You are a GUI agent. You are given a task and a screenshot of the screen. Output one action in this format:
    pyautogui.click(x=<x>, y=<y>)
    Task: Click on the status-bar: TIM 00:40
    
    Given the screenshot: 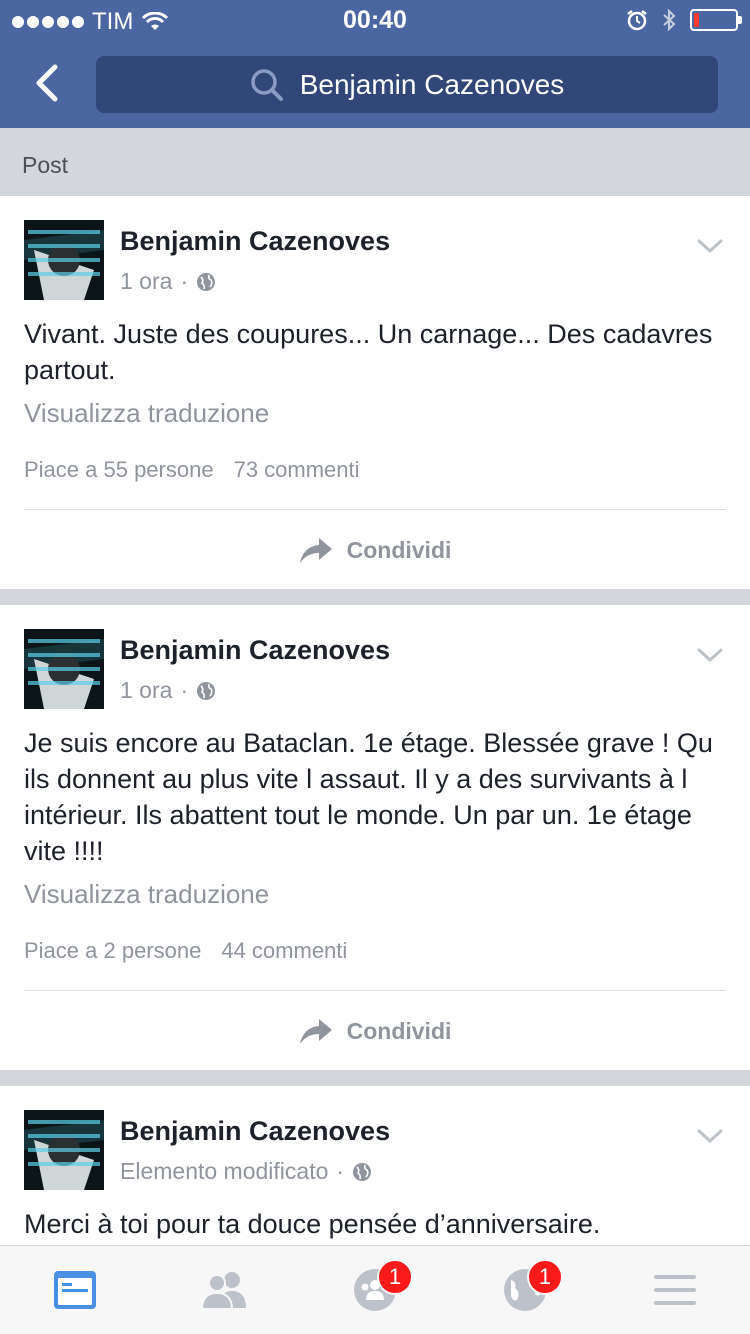 What is the action you would take?
    pyautogui.click(x=375, y=20)
    